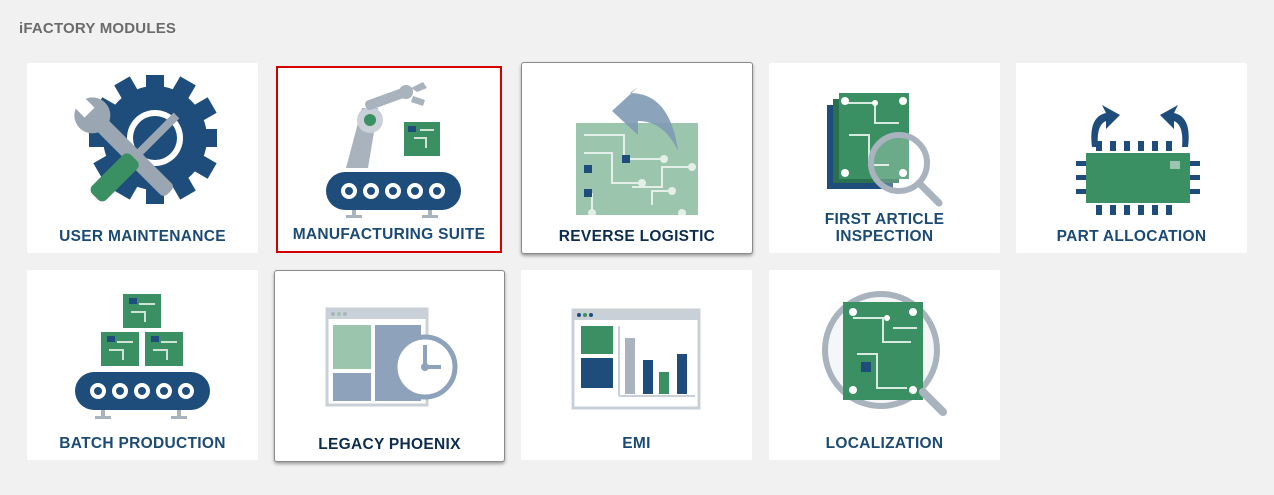 The width and height of the screenshot is (1274, 495). I want to click on module-tile-first-article-inspection: FIRST ARTICLE INSPECTION, so click(884, 158).